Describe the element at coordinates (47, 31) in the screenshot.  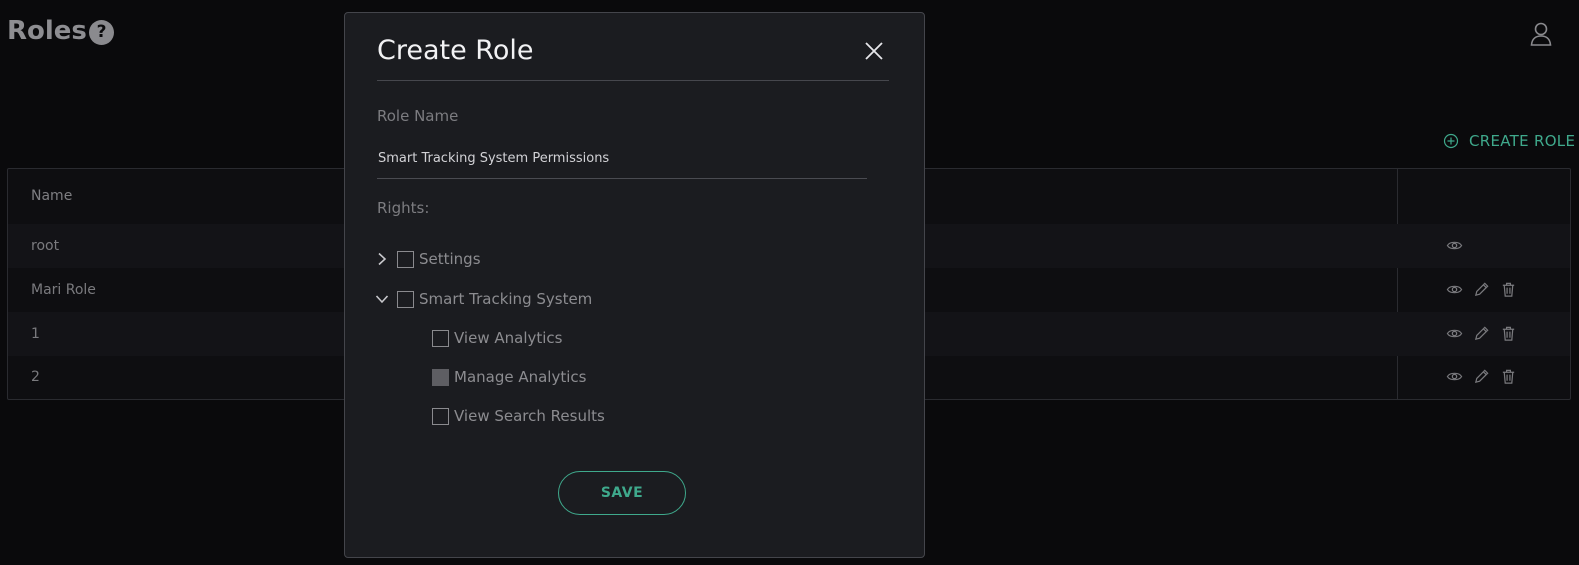
I see `page-title: Roles` at that location.